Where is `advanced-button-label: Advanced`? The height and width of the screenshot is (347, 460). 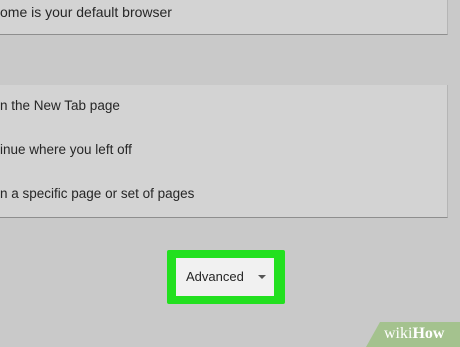 advanced-button-label: Advanced is located at coordinates (215, 276).